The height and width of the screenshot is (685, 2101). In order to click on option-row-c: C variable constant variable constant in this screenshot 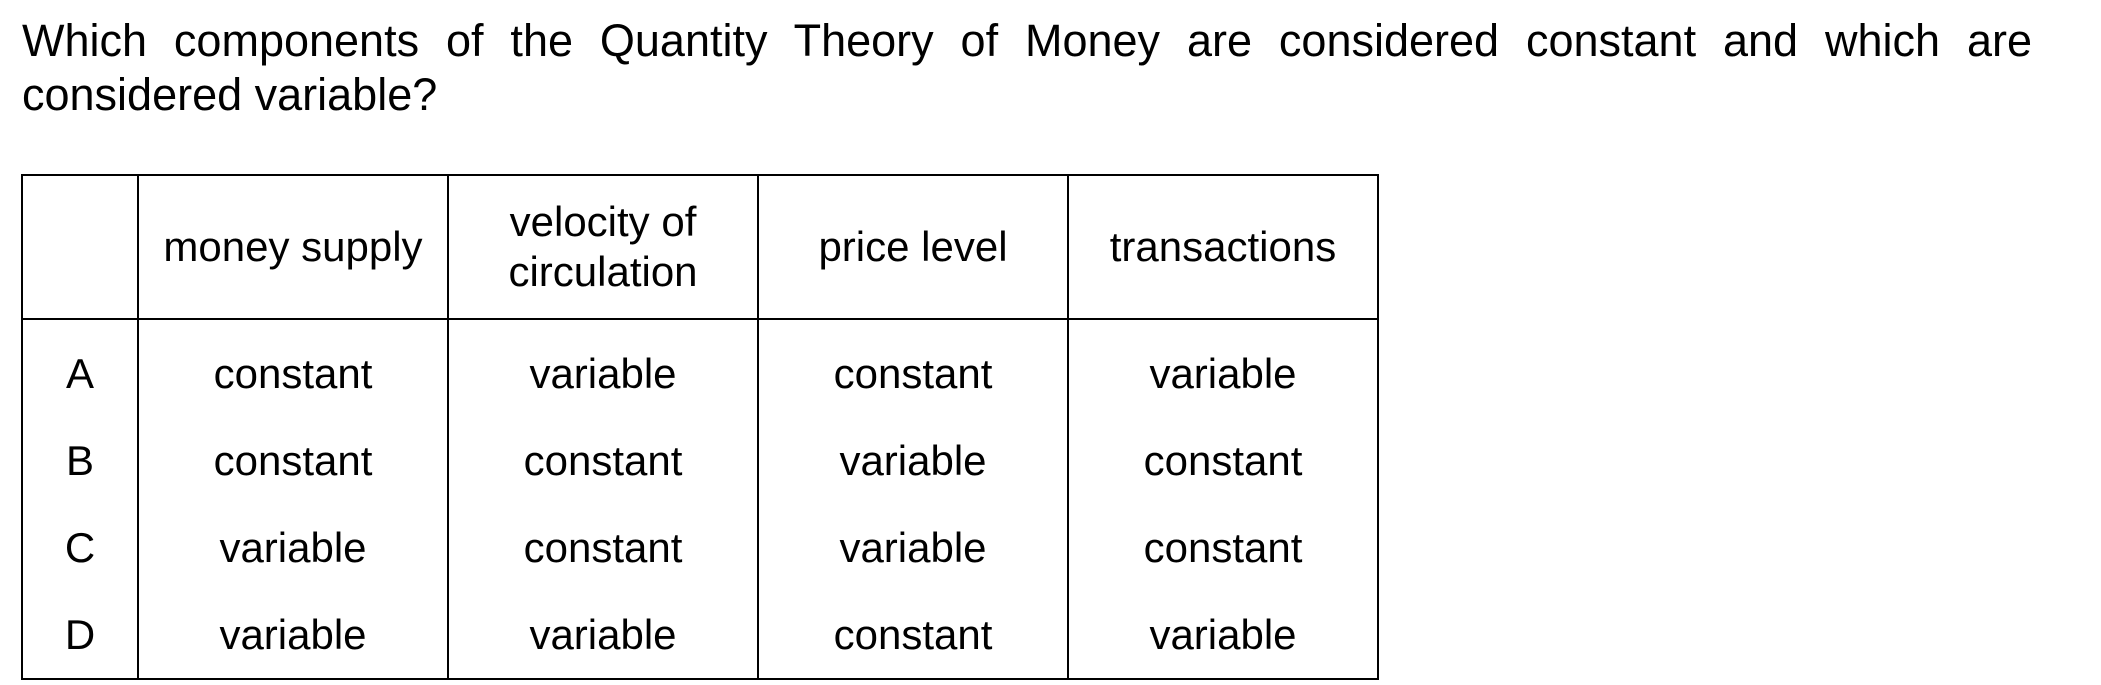, I will do `click(700, 547)`.